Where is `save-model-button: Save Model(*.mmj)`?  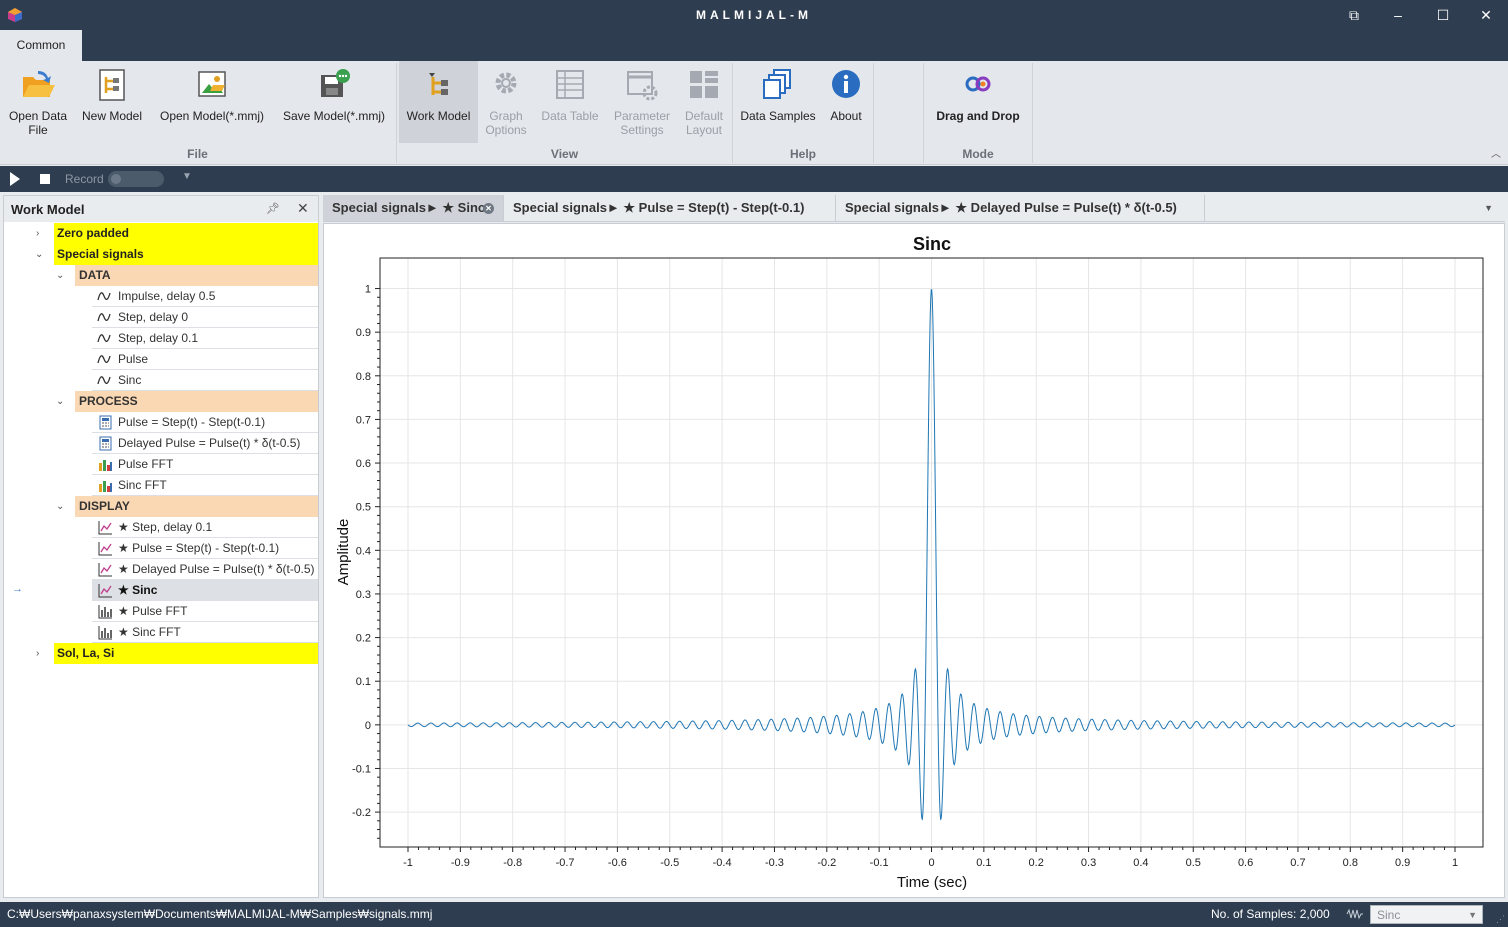 save-model-button: Save Model(*.mmj) is located at coordinates (334, 102).